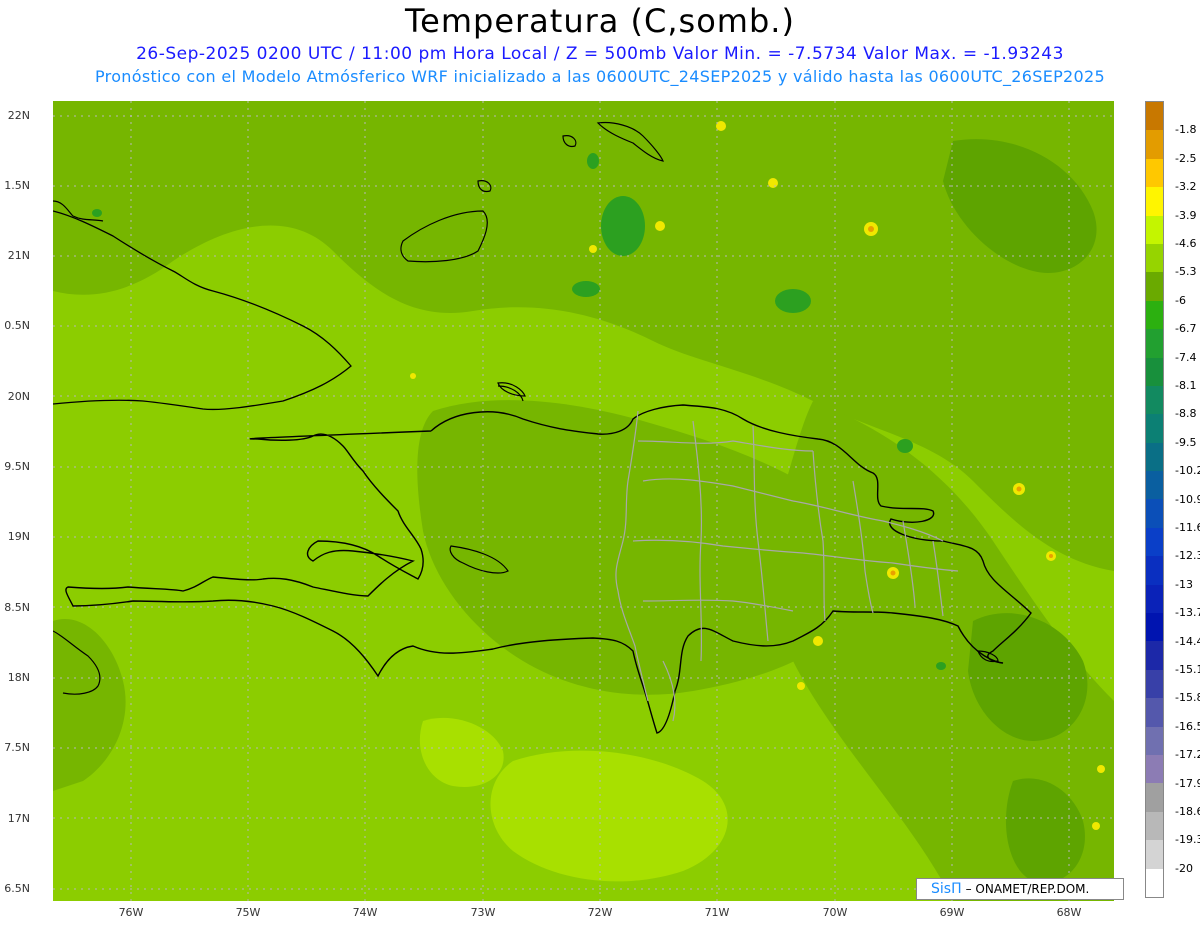 The image size is (1200, 927). I want to click on color-scale-label: -17.2, so click(1187, 755).